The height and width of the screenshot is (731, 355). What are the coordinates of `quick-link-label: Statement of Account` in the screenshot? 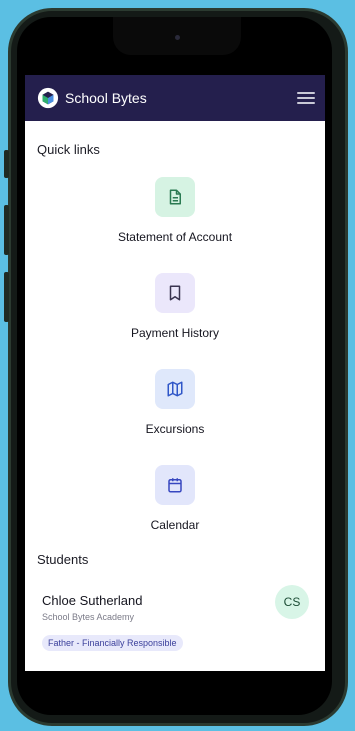 It's located at (175, 237).